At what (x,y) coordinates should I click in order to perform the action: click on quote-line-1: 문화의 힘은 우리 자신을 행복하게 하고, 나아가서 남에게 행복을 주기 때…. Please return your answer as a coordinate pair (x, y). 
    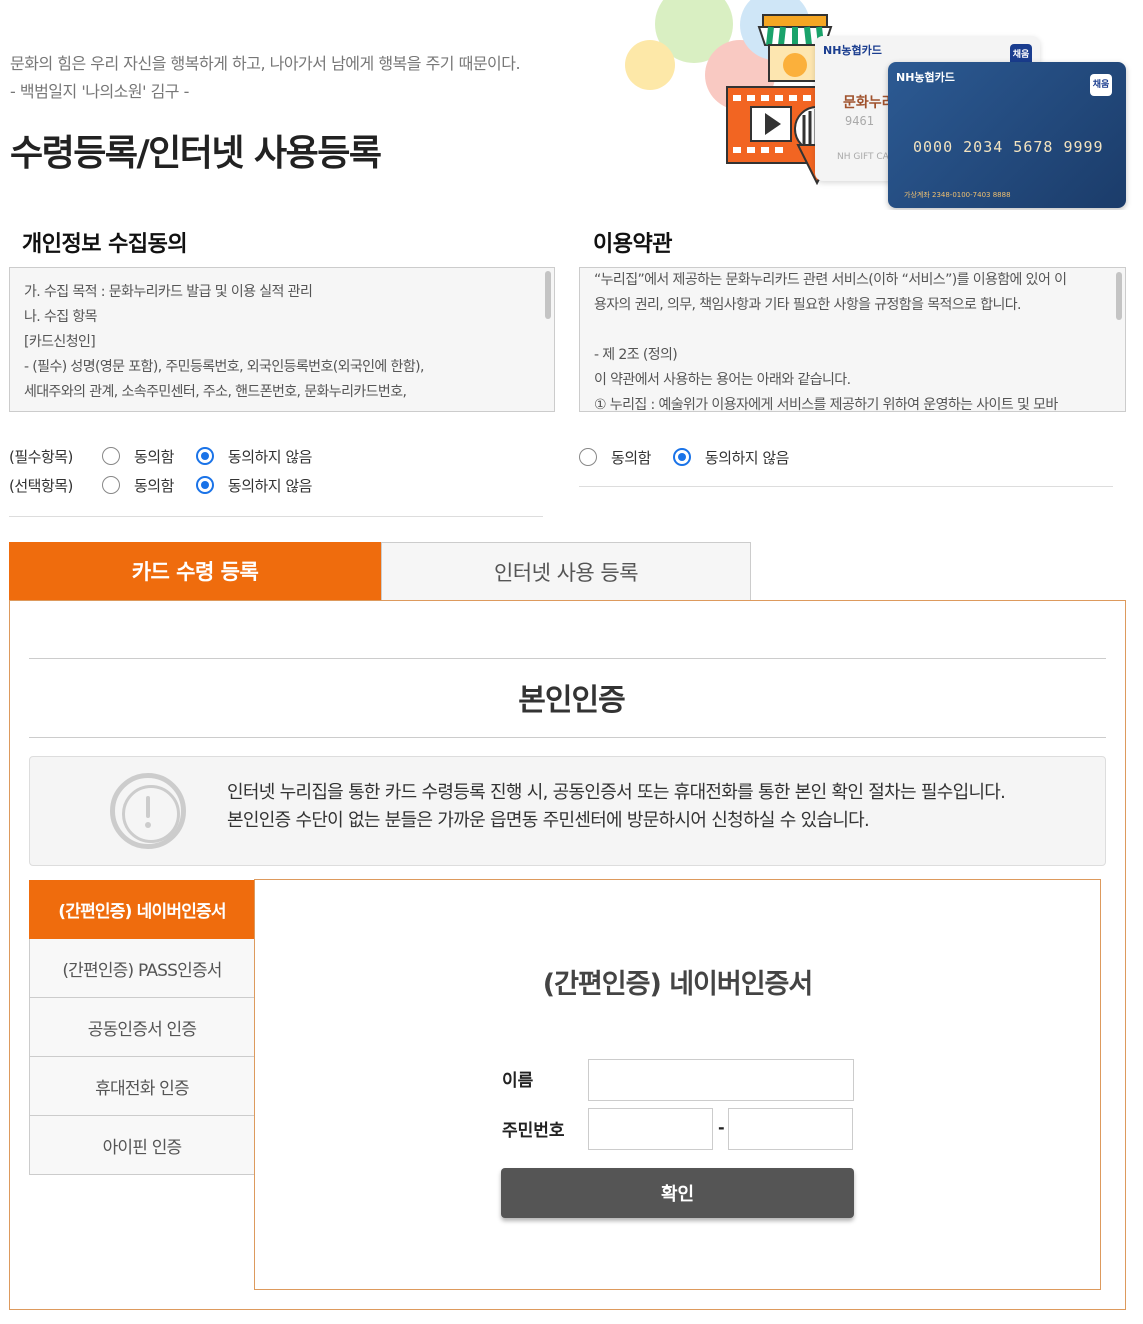
    Looking at the image, I should click on (265, 63).